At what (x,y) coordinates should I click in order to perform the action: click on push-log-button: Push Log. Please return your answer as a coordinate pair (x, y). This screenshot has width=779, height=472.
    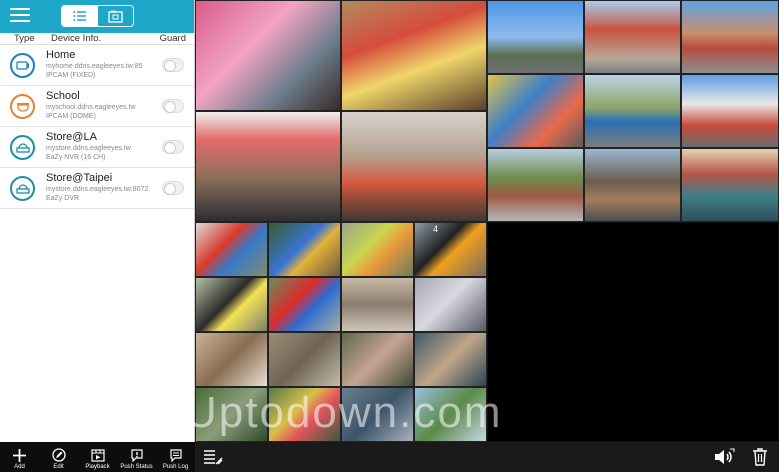
    Looking at the image, I should click on (175, 457).